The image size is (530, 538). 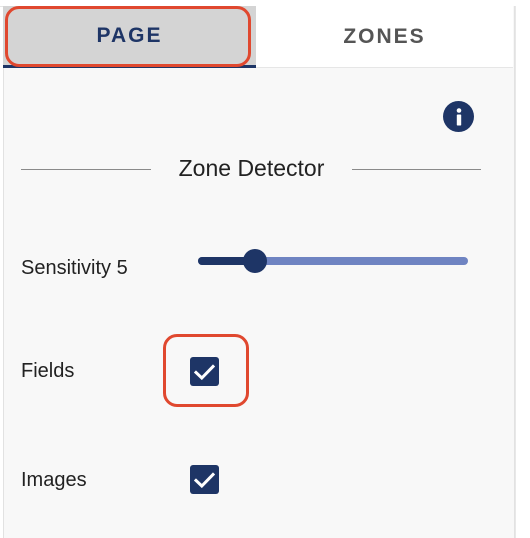 What do you see at coordinates (54, 480) in the screenshot?
I see `images-label: Images` at bounding box center [54, 480].